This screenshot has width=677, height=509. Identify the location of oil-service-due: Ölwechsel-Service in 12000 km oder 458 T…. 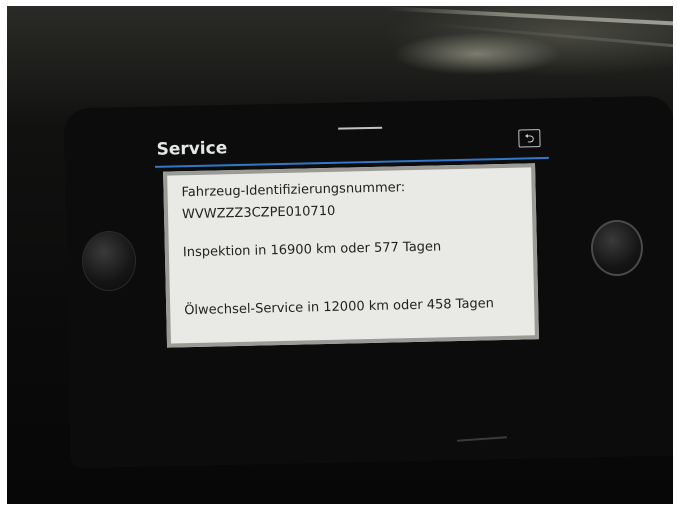
(339, 307).